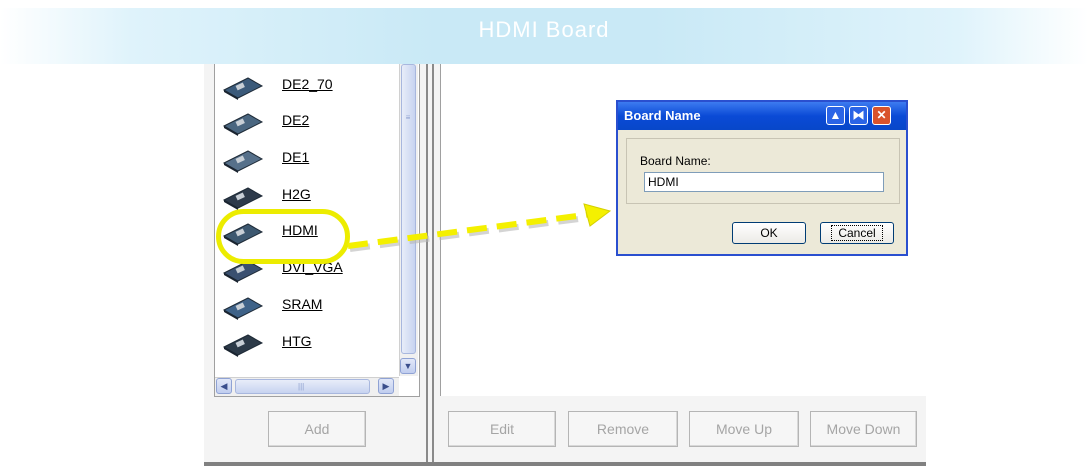 The width and height of the screenshot is (1088, 468). I want to click on move-down-button: Move Down, so click(863, 429).